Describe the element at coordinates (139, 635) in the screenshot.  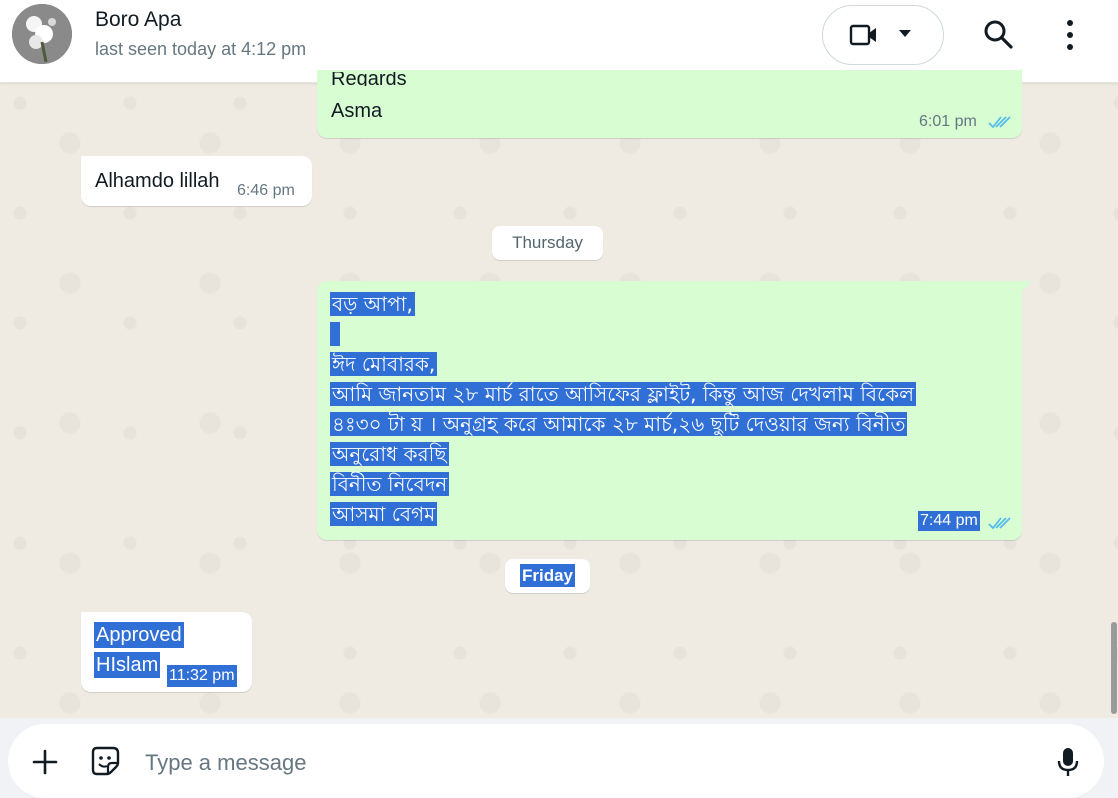
I see `message-line: Approved` at that location.